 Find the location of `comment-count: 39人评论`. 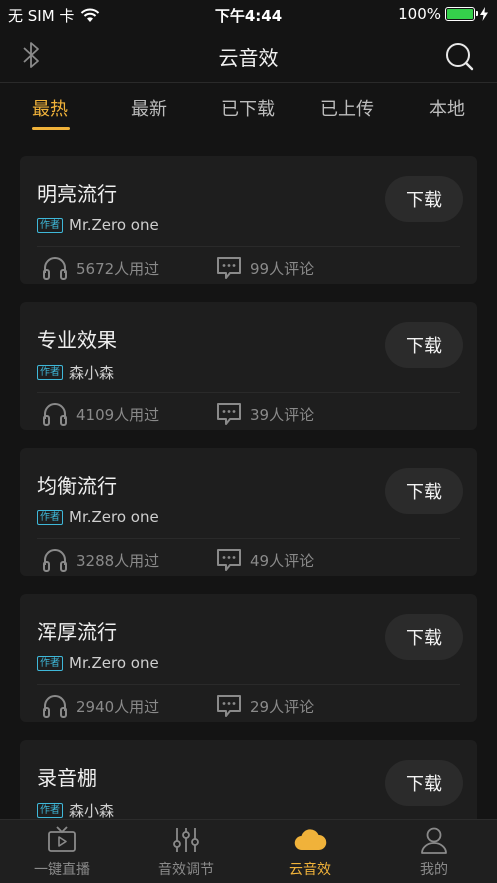

comment-count: 39人评论 is located at coordinates (282, 414).